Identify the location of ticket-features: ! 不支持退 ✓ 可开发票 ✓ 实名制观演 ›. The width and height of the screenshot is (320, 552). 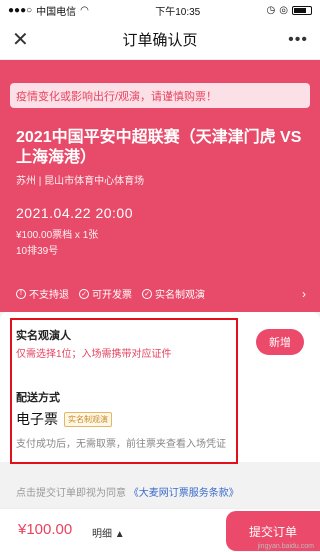
(161, 293).